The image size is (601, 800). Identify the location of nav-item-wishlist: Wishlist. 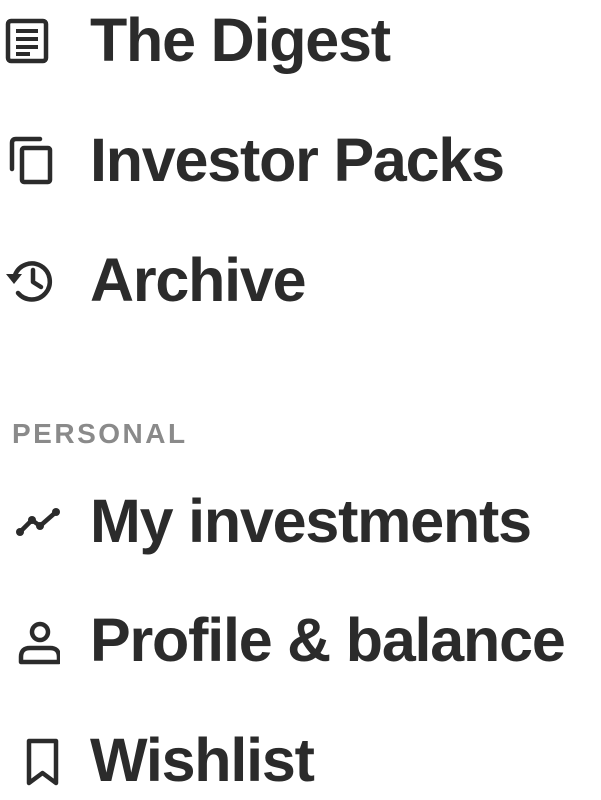
(300, 760).